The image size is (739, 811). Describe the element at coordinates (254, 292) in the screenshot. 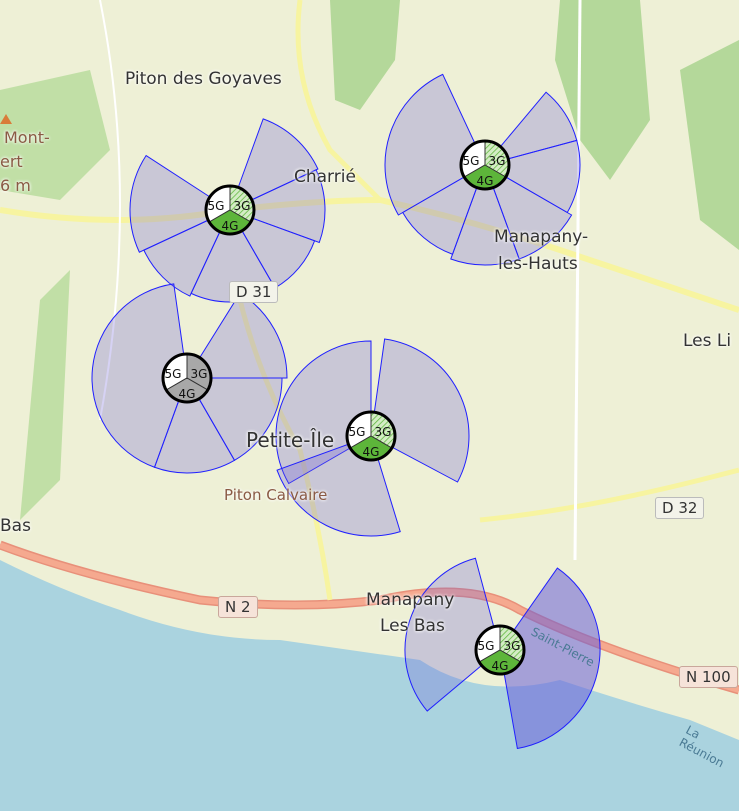

I see `road-shield: D 31` at that location.